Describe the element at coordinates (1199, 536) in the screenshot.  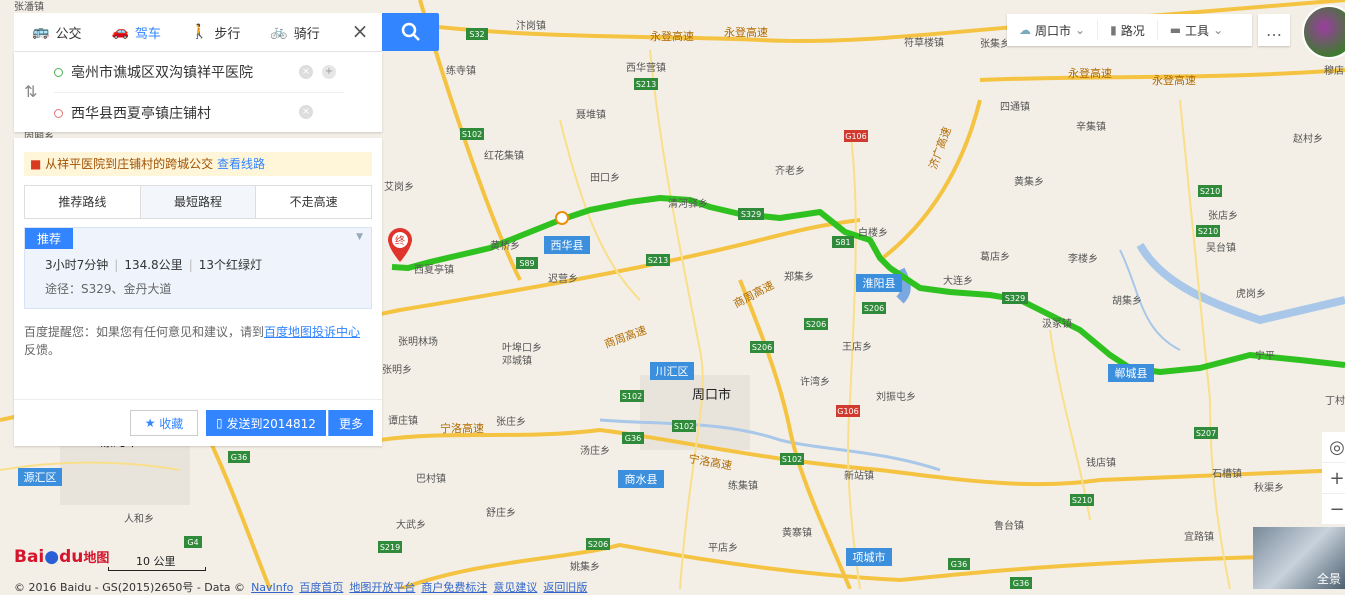
I see `label-yilu: 宜路镇` at that location.